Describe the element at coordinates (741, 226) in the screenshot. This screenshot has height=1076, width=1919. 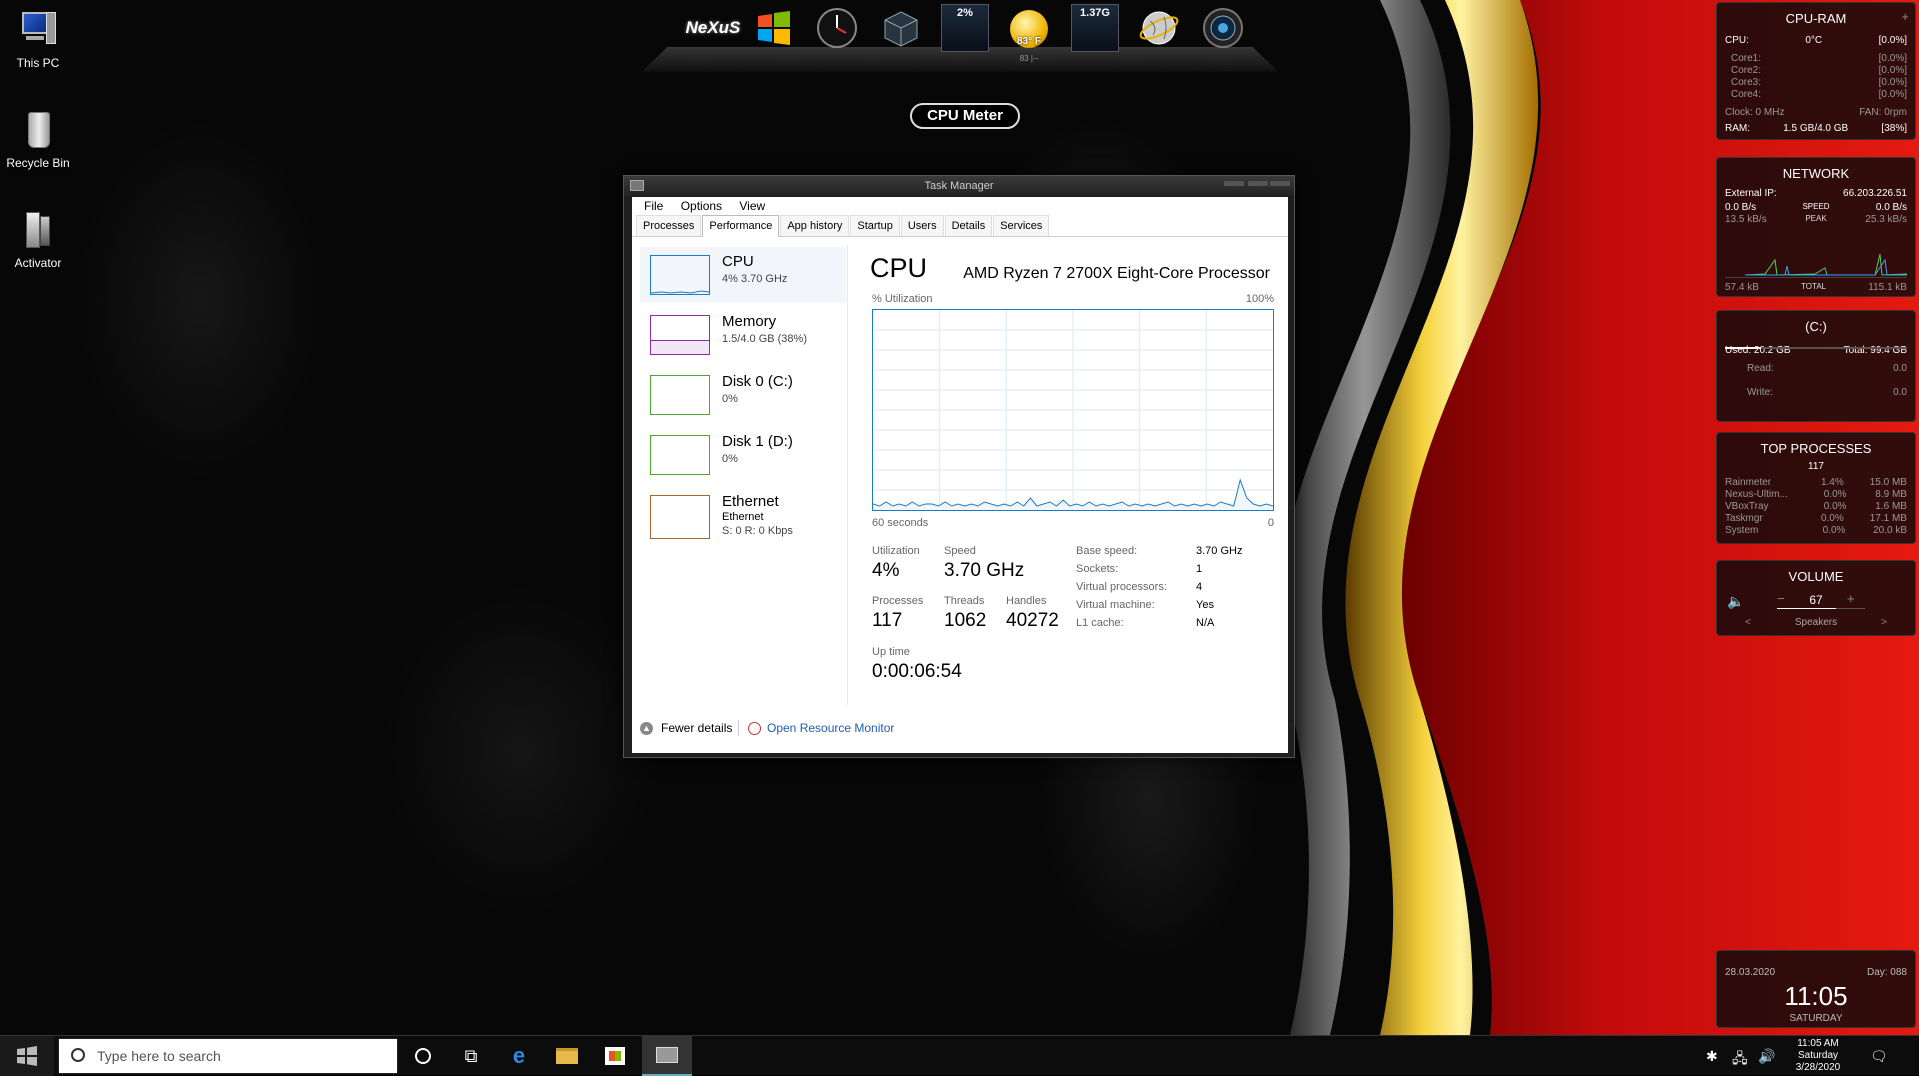
I see `tab-performance: Performance` at that location.